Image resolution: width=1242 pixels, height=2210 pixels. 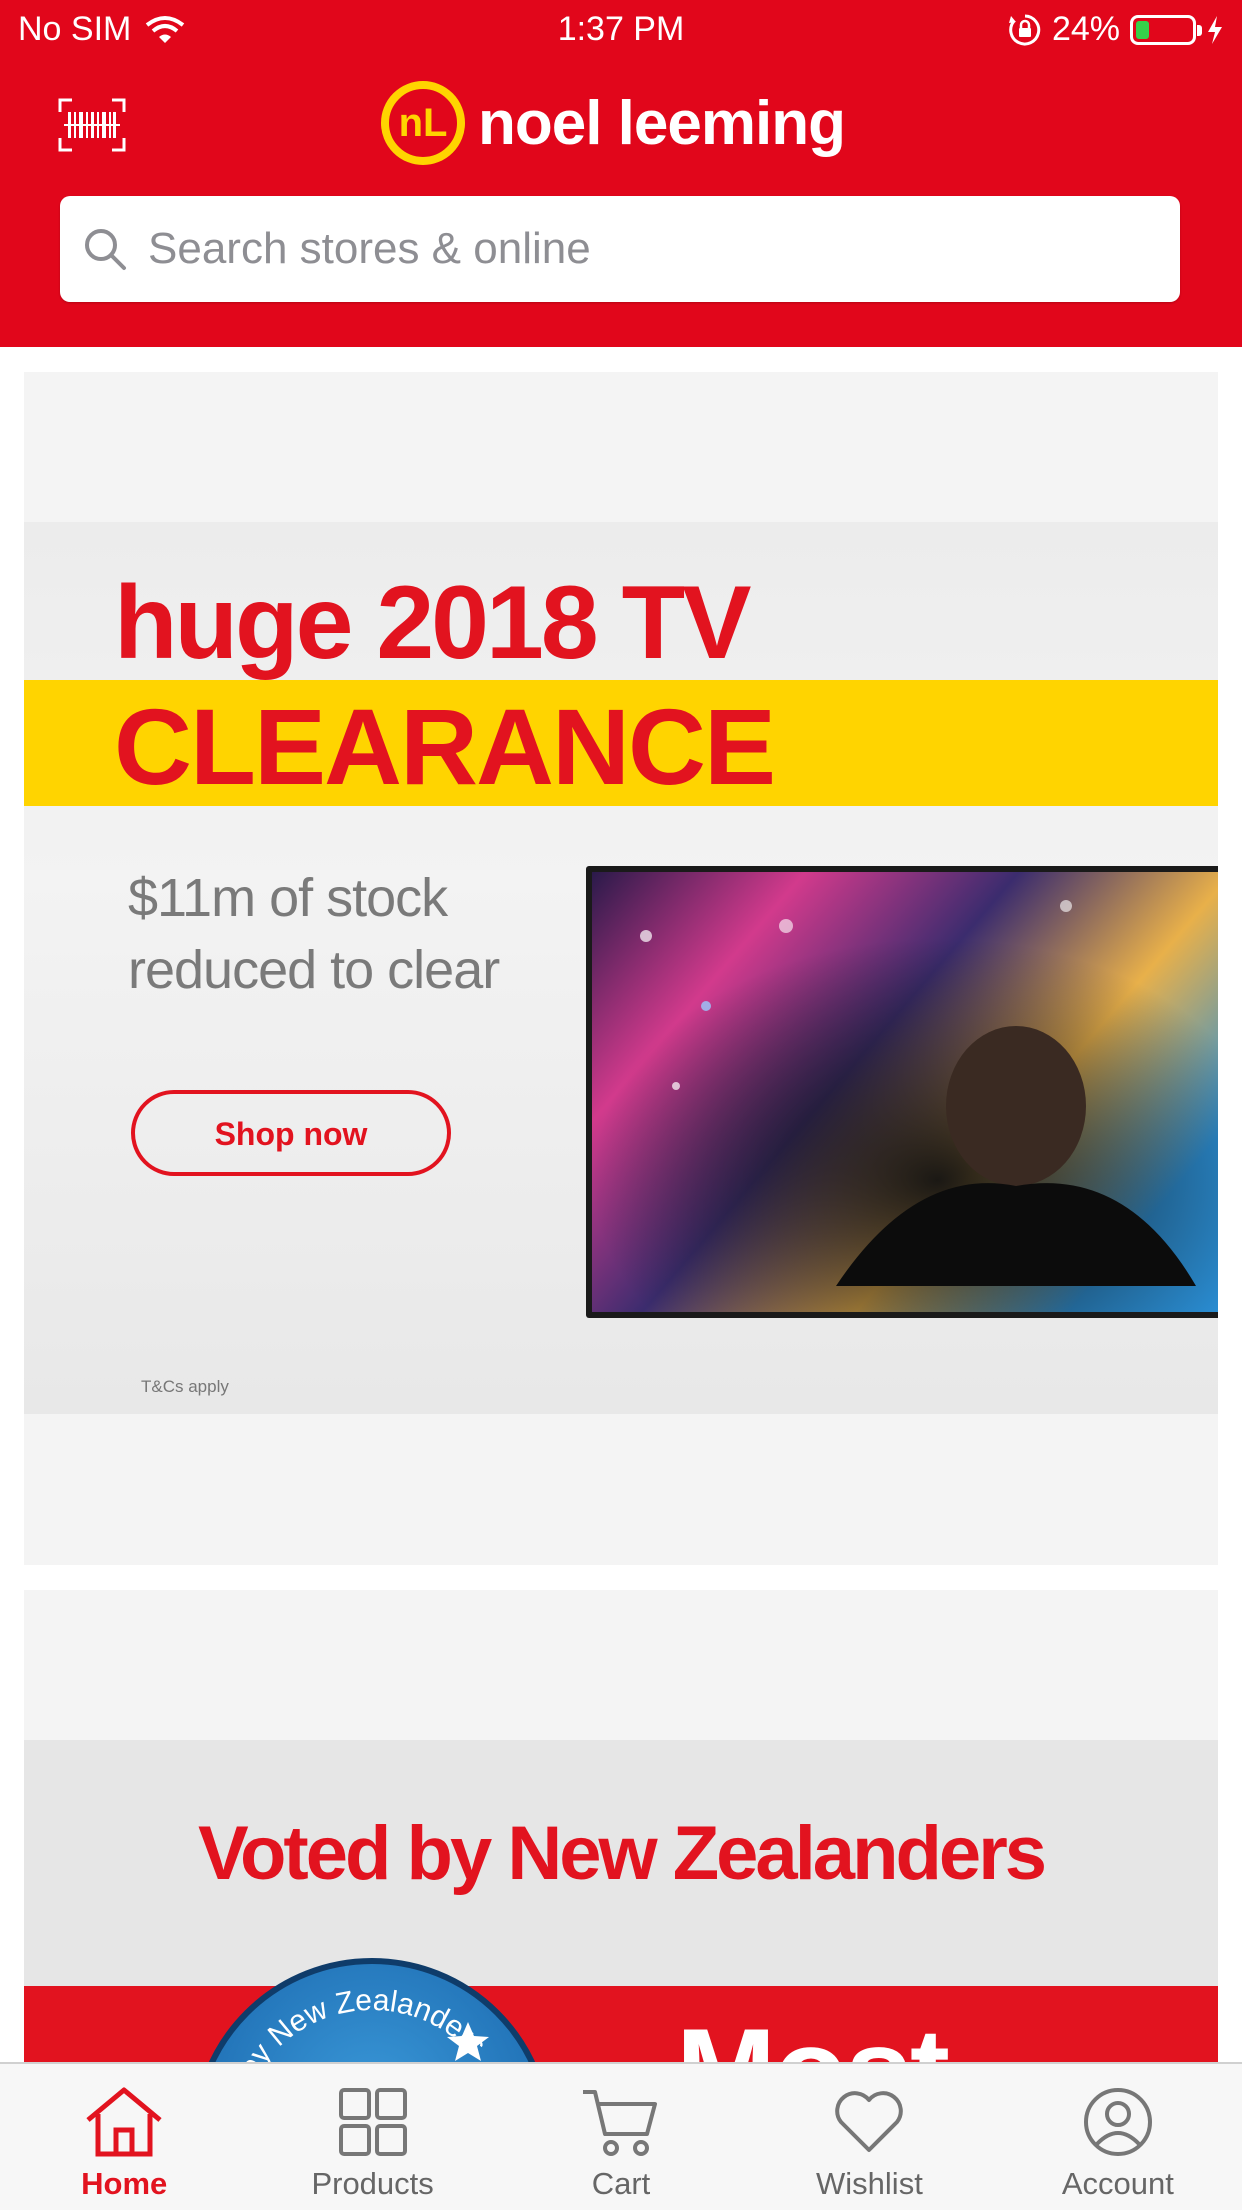 I want to click on battery-fill, so click(x=1142, y=29).